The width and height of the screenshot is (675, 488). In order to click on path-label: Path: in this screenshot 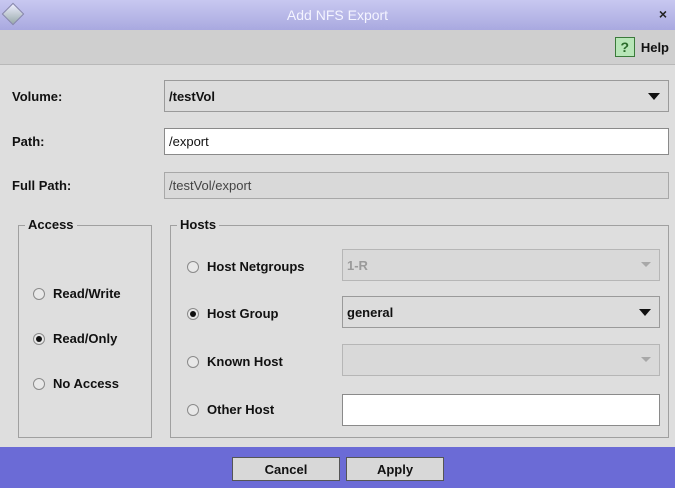, I will do `click(28, 141)`.